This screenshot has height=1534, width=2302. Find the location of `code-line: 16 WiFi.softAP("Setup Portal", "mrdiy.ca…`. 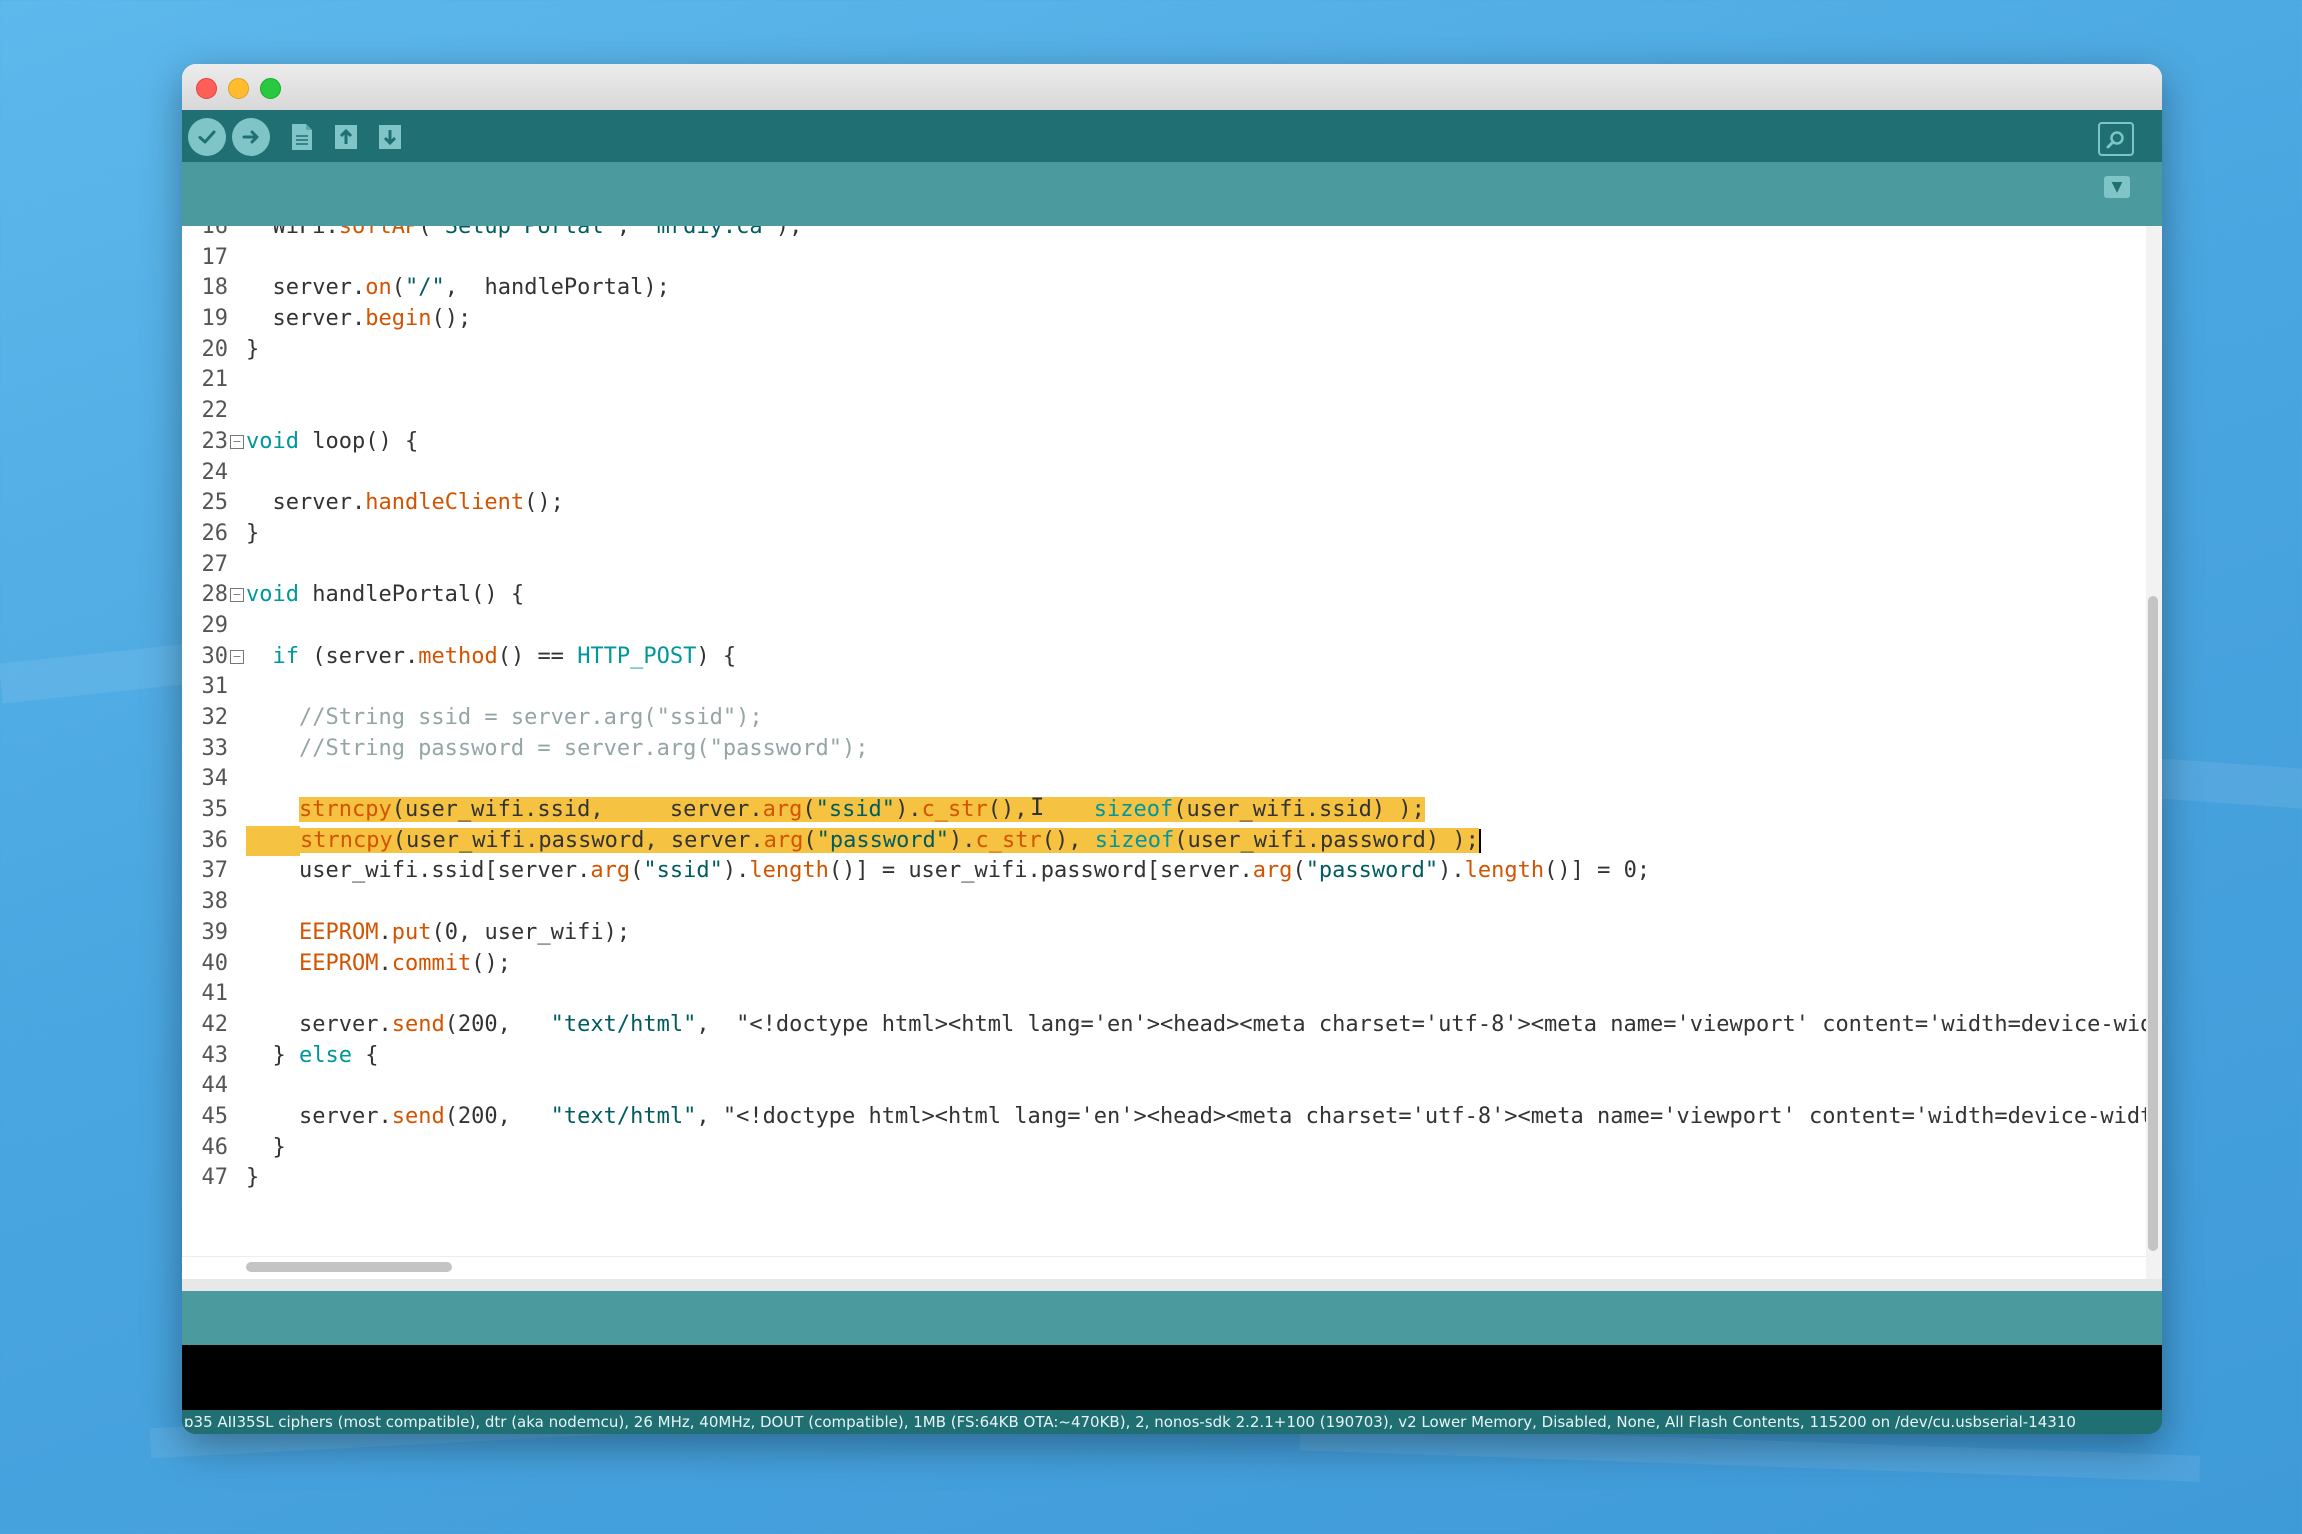

code-line: 16 WiFi.softAP("Setup Portal", "mrdiy.ca… is located at coordinates (1164, 234).